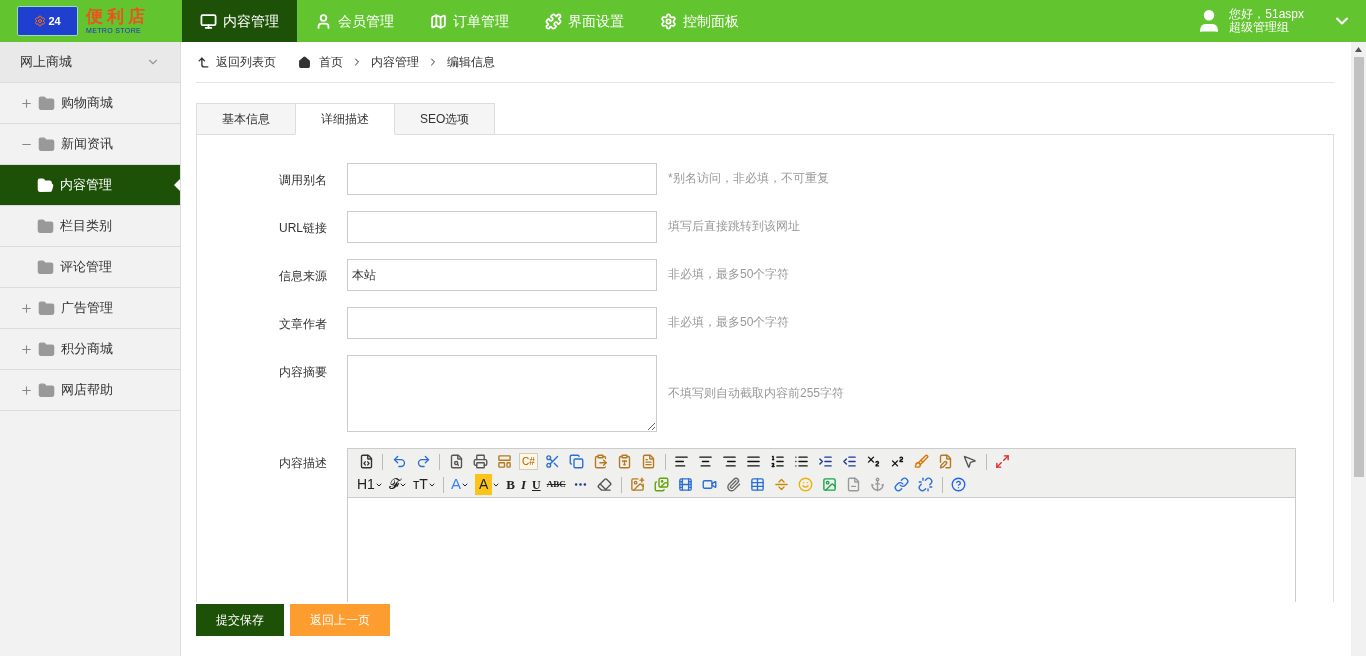 The image size is (1366, 656). Describe the element at coordinates (510, 484) in the screenshot. I see `format-button: B` at that location.